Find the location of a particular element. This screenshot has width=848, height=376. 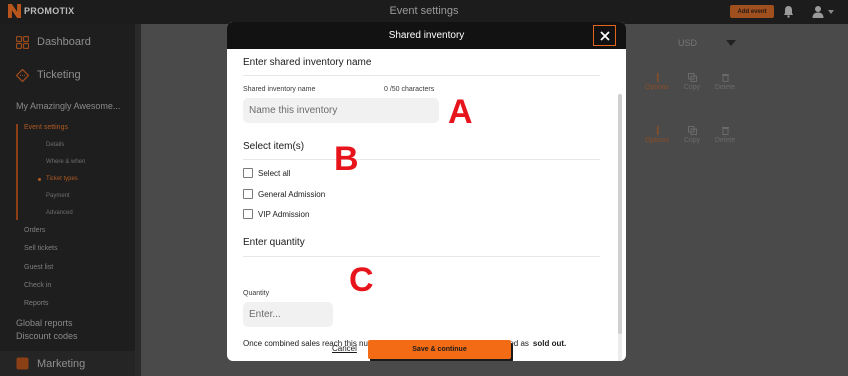

sidebar-item-label: Ticketing is located at coordinates (59, 75).